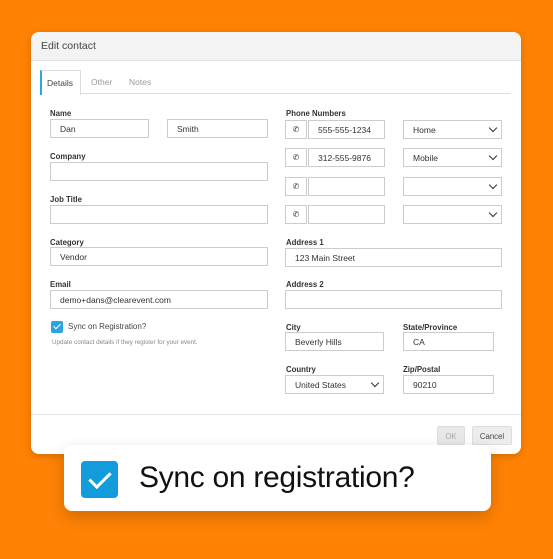  I want to click on address1-label: Address 1, so click(305, 242).